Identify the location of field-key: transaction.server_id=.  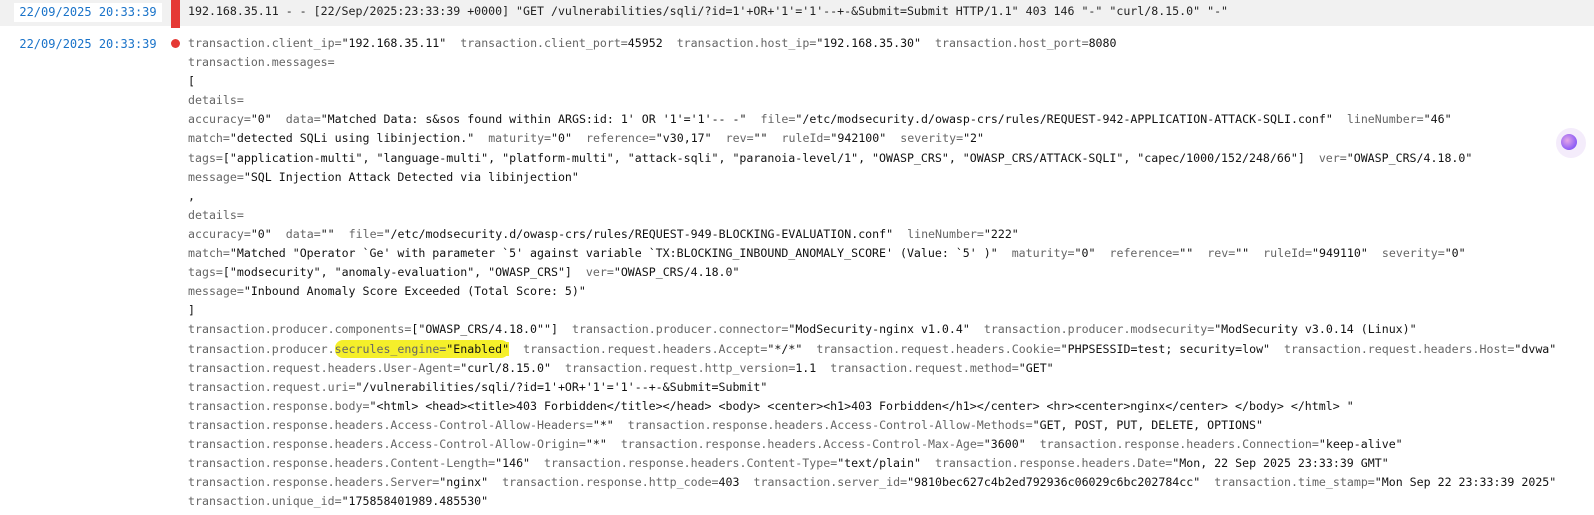
(830, 482).